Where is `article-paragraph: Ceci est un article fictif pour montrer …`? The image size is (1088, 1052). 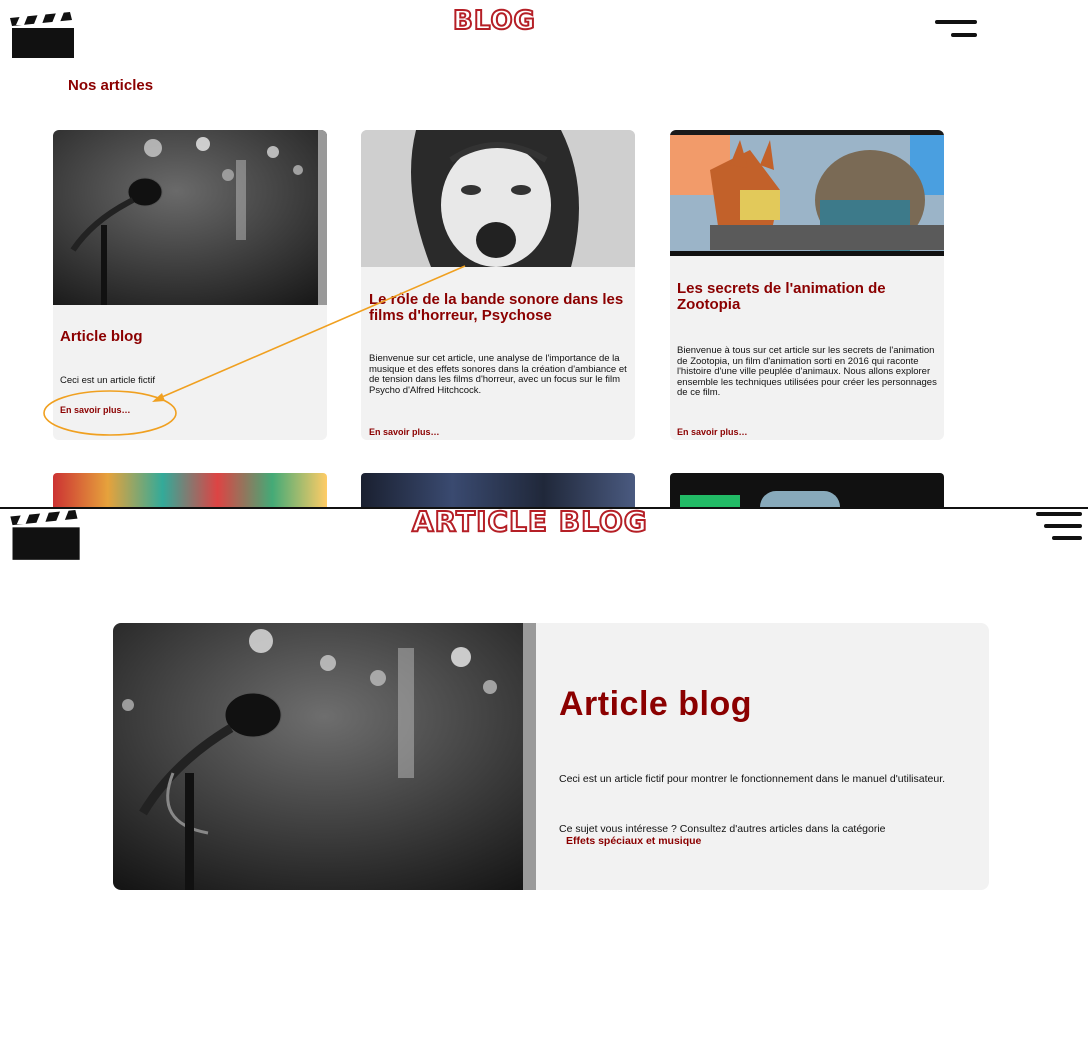 article-paragraph: Ceci est un article fictif pour montrer … is located at coordinates (752, 779).